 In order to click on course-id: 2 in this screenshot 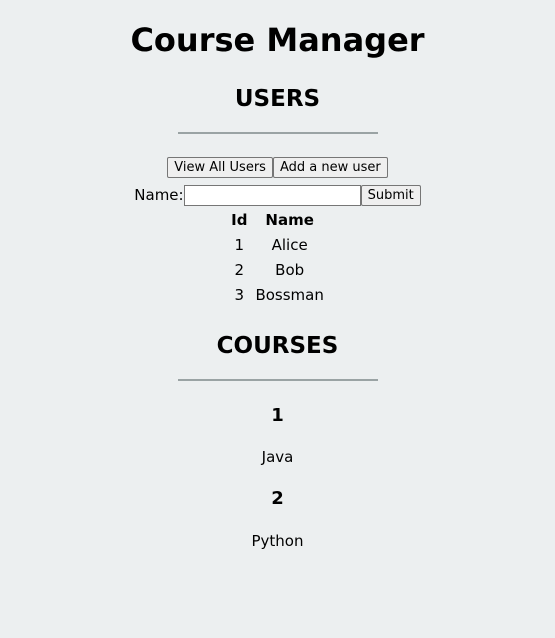, I will do `click(277, 498)`.